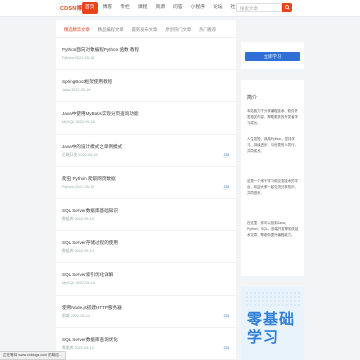 The width and height of the screenshot is (360, 360). I want to click on article-meta: 数据库 2022-05-14, so click(78, 251).